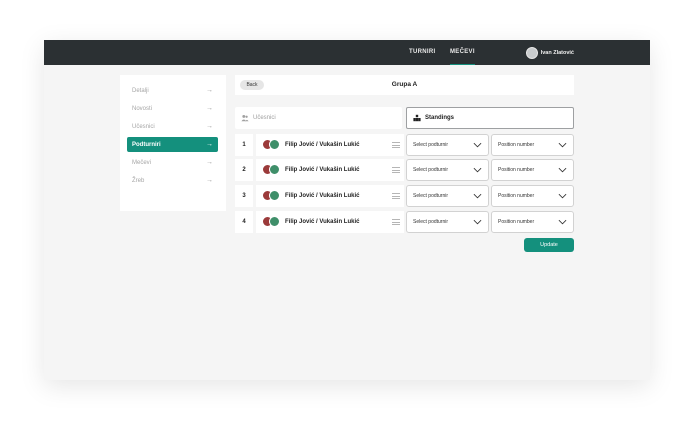 This screenshot has height=429, width=694. Describe the element at coordinates (557, 52) in the screenshot. I see `user-name: Ivan Zlatović` at that location.